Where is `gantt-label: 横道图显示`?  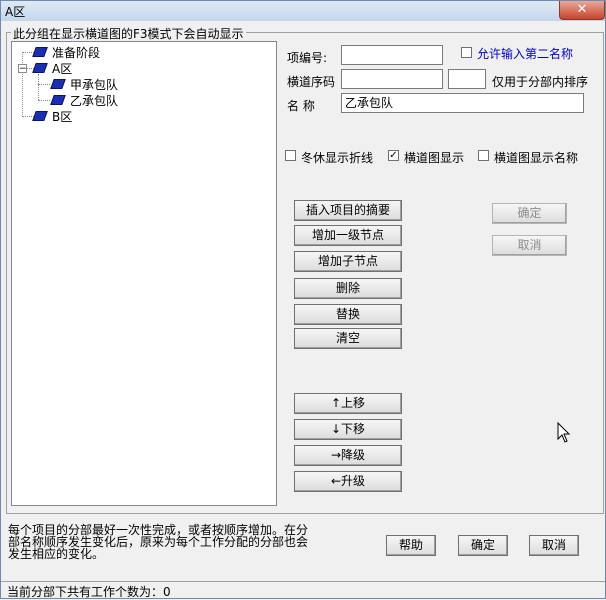 gantt-label: 横道图显示 is located at coordinates (434, 158).